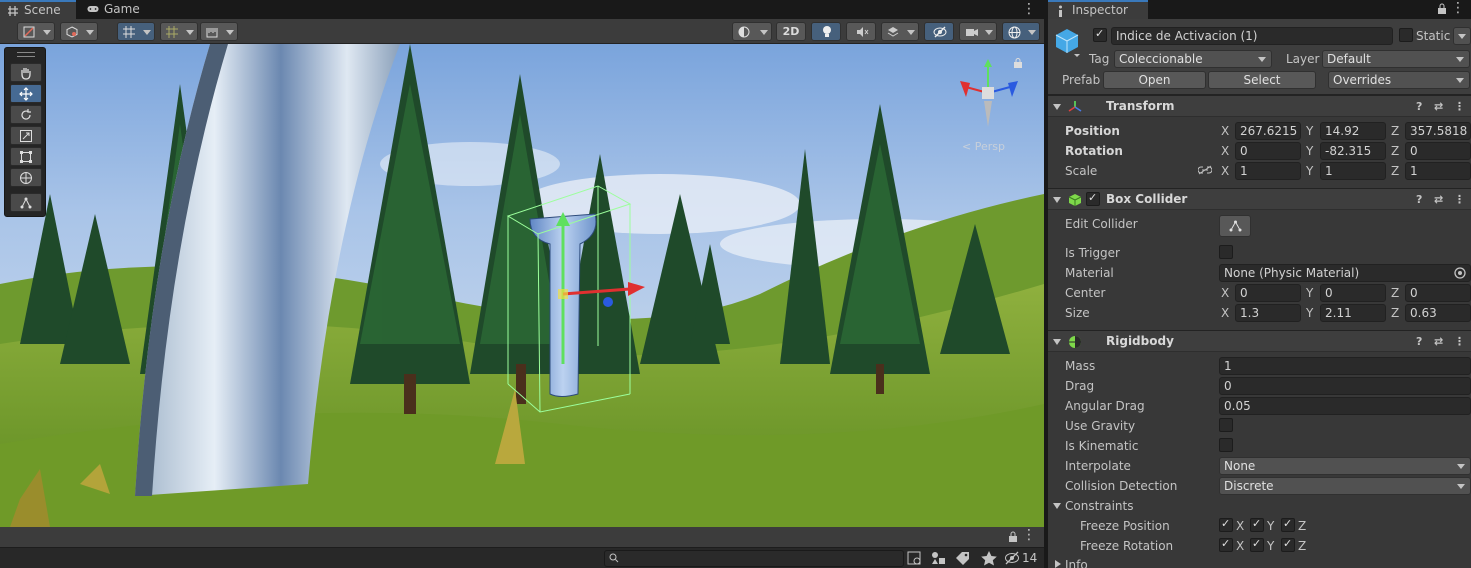  What do you see at coordinates (1099, 506) in the screenshot?
I see `constraints-label: Constraints` at bounding box center [1099, 506].